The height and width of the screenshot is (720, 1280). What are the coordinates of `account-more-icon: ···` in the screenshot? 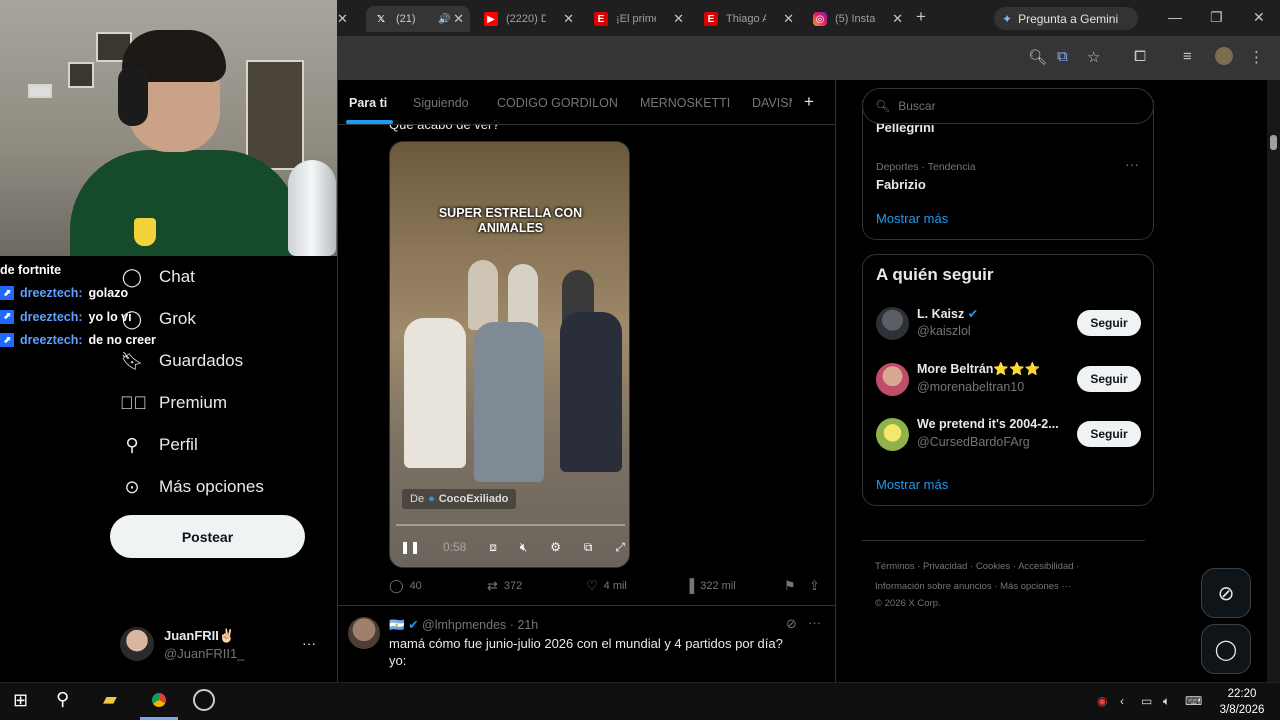 It's located at (309, 643).